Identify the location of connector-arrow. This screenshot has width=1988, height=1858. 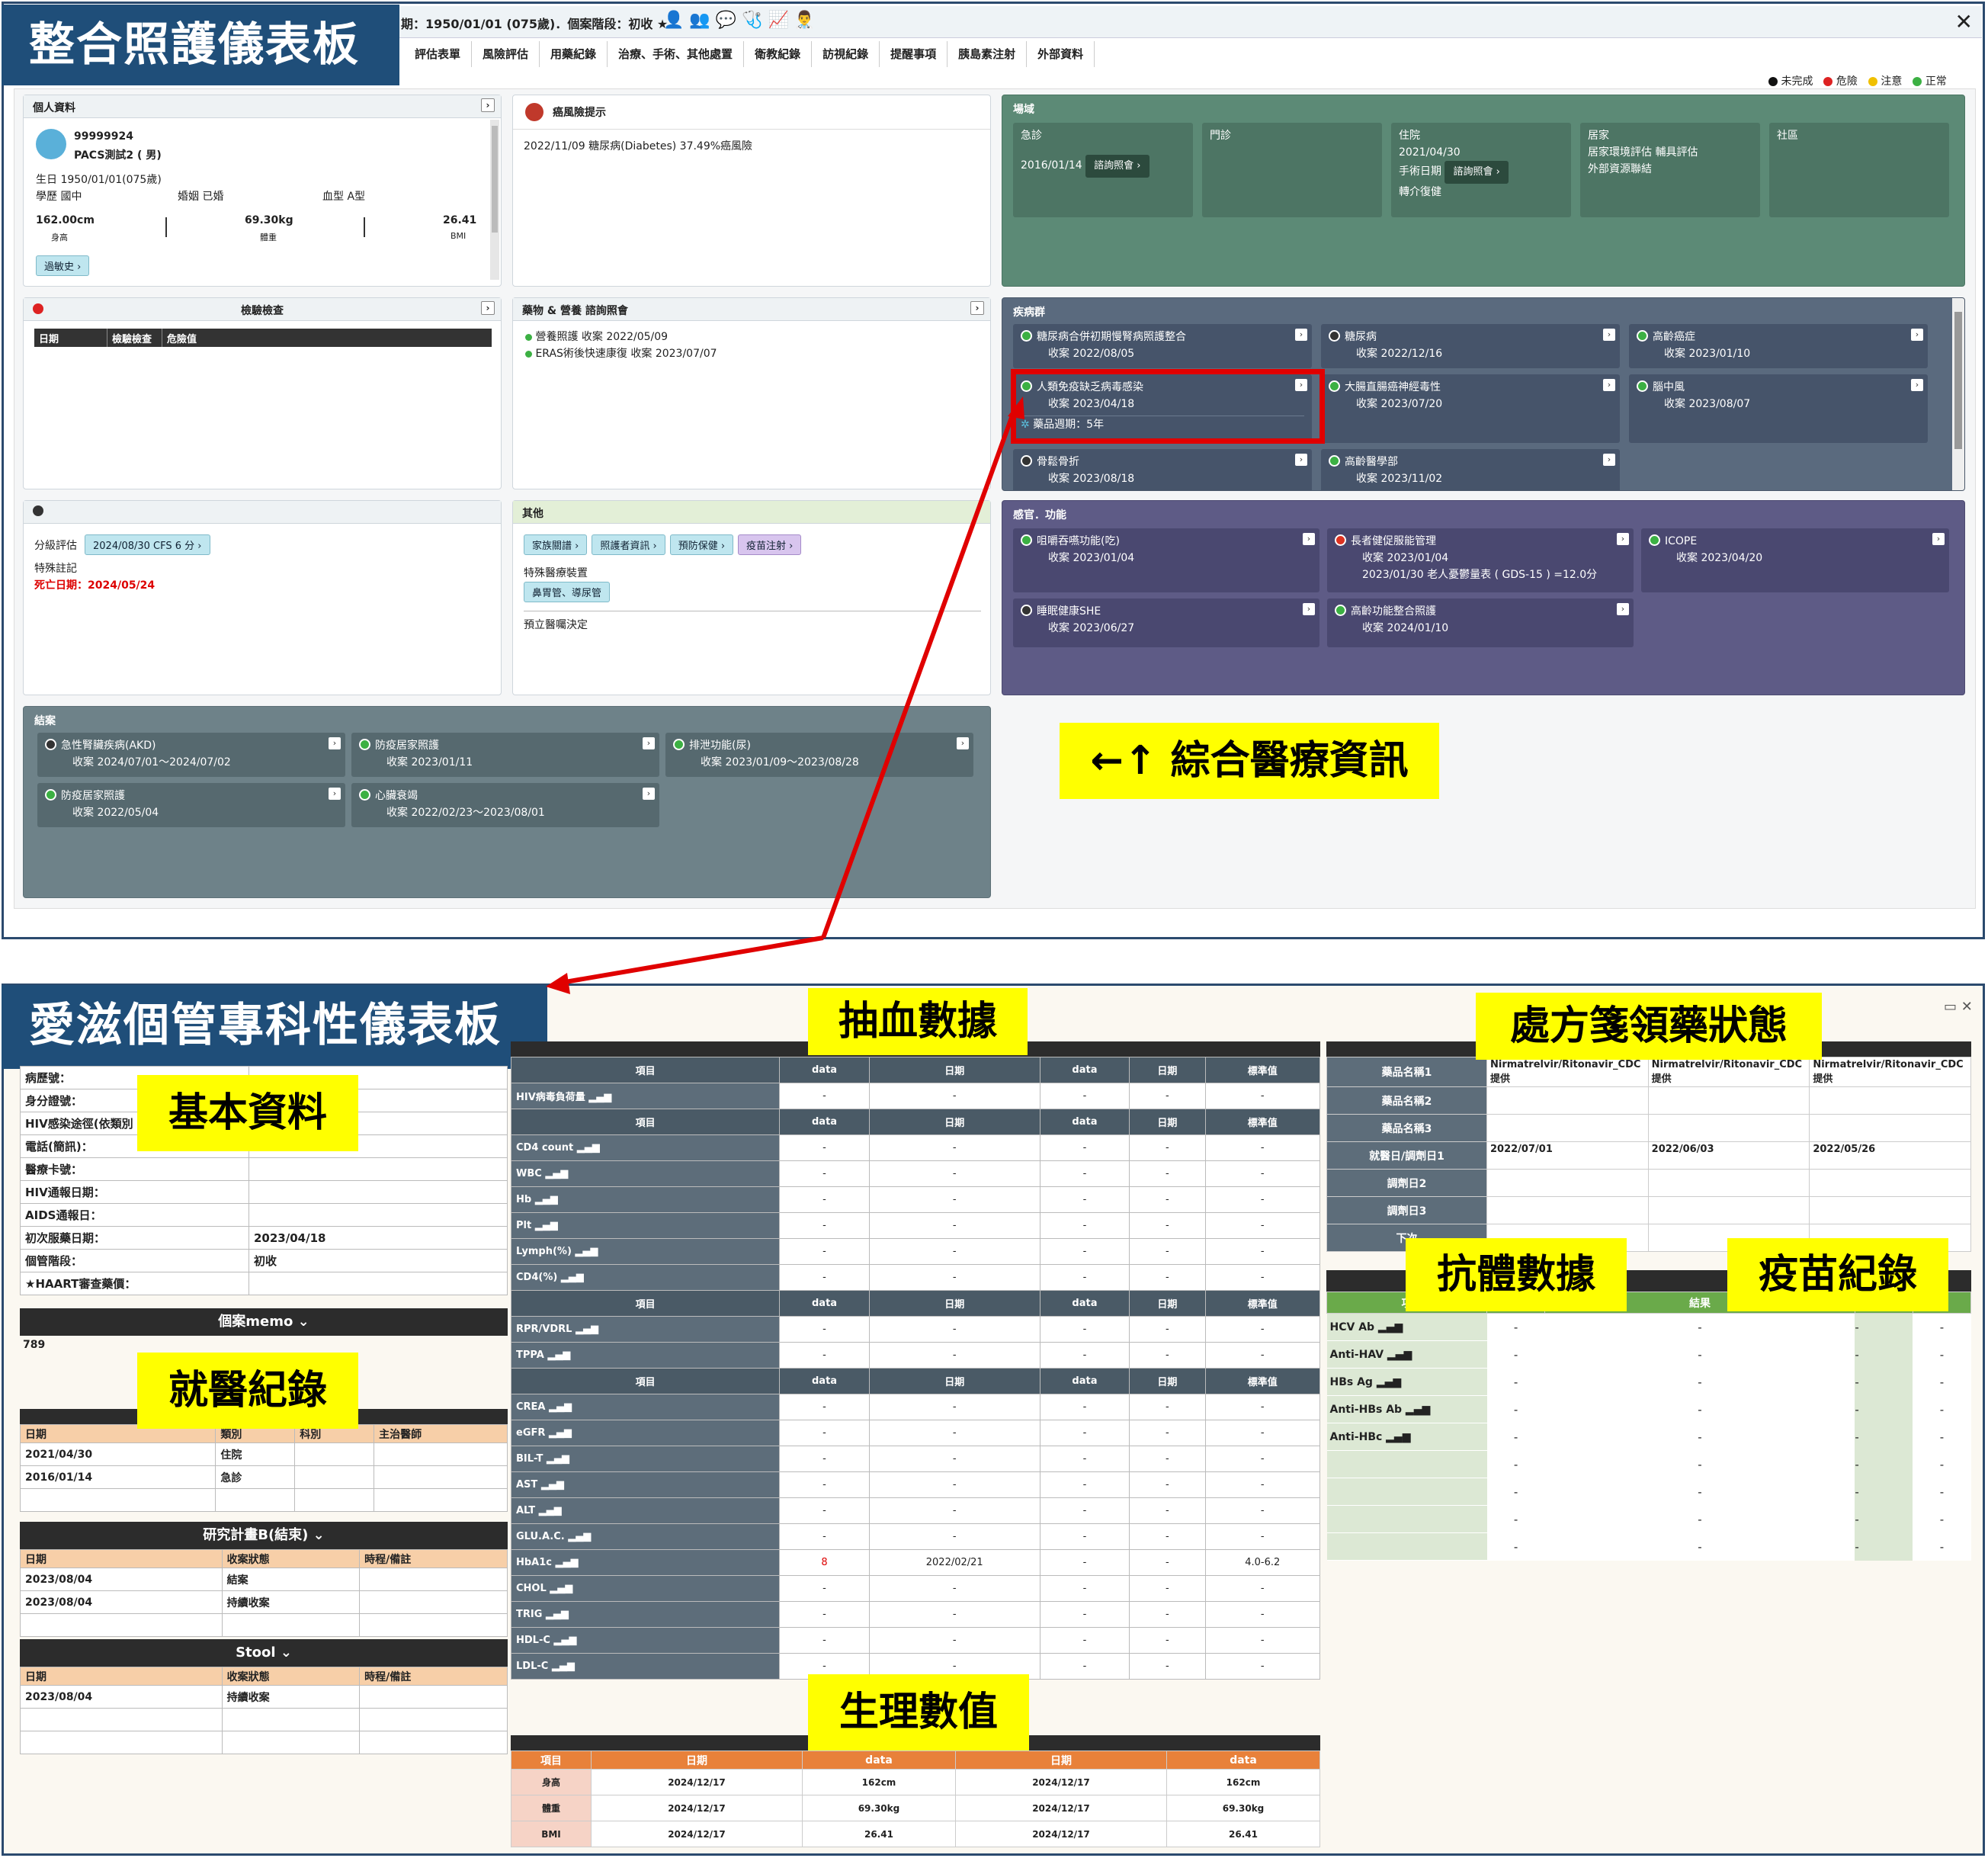
(785, 695).